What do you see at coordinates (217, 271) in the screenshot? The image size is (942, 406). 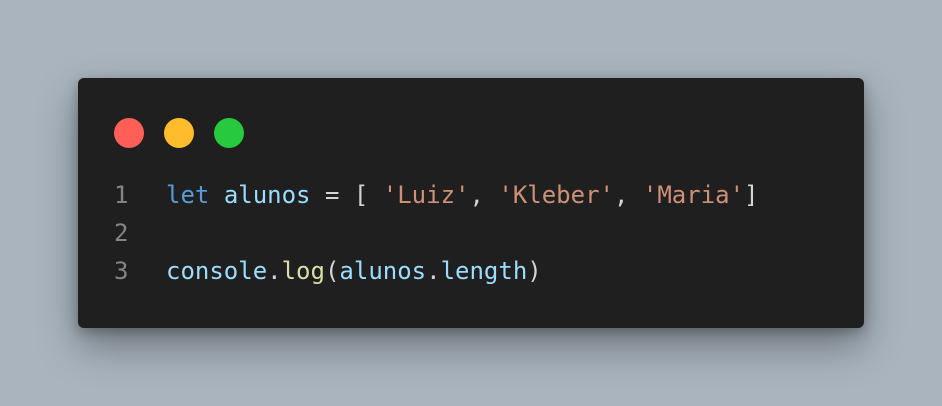 I see `code-token-variable: console` at bounding box center [217, 271].